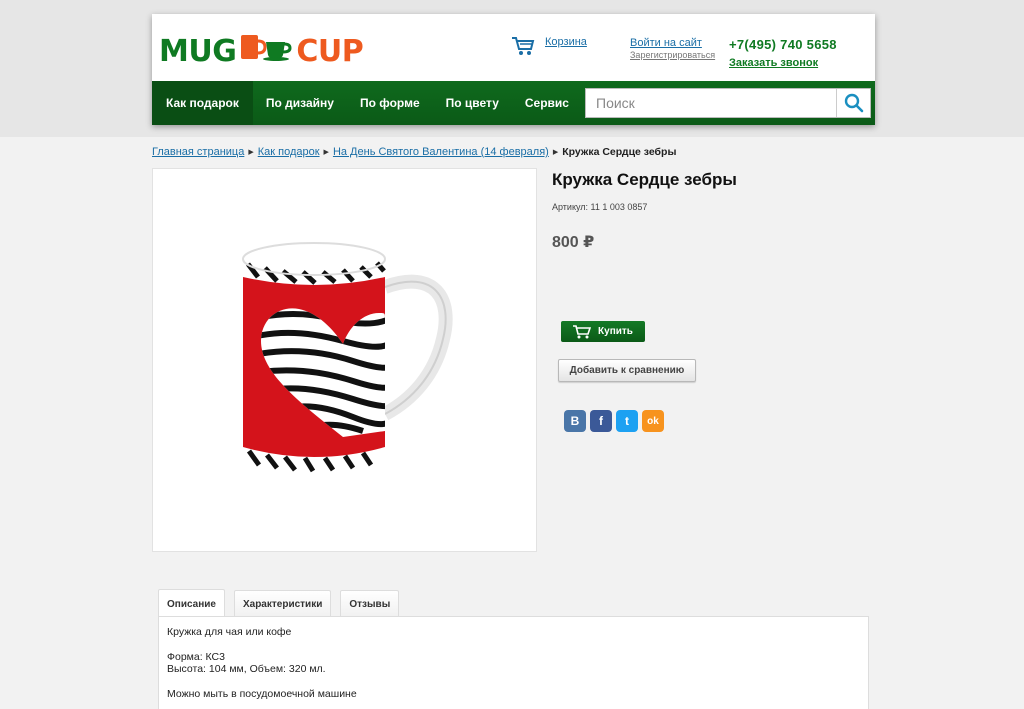  What do you see at coordinates (198, 152) in the screenshot?
I see `breadcrumb-home: Главная страница` at bounding box center [198, 152].